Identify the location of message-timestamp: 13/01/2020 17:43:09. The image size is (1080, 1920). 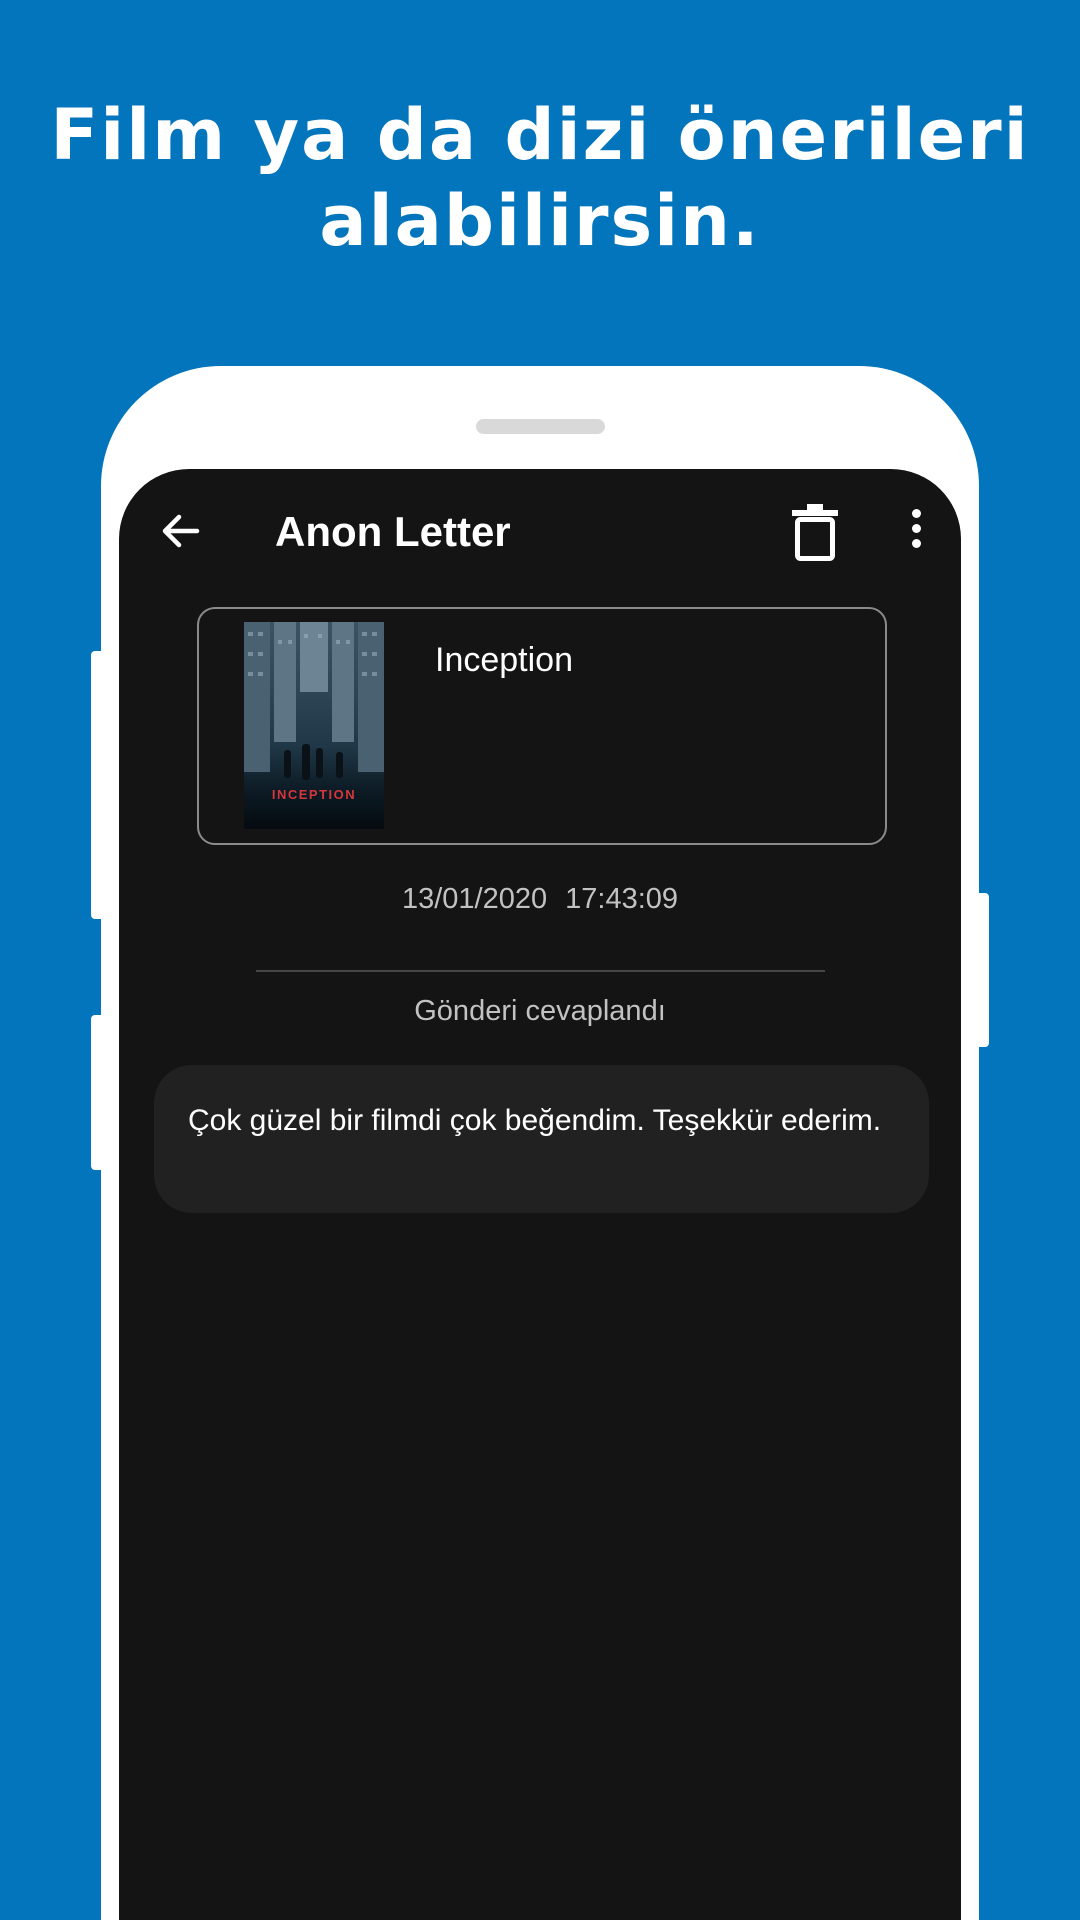
(540, 899).